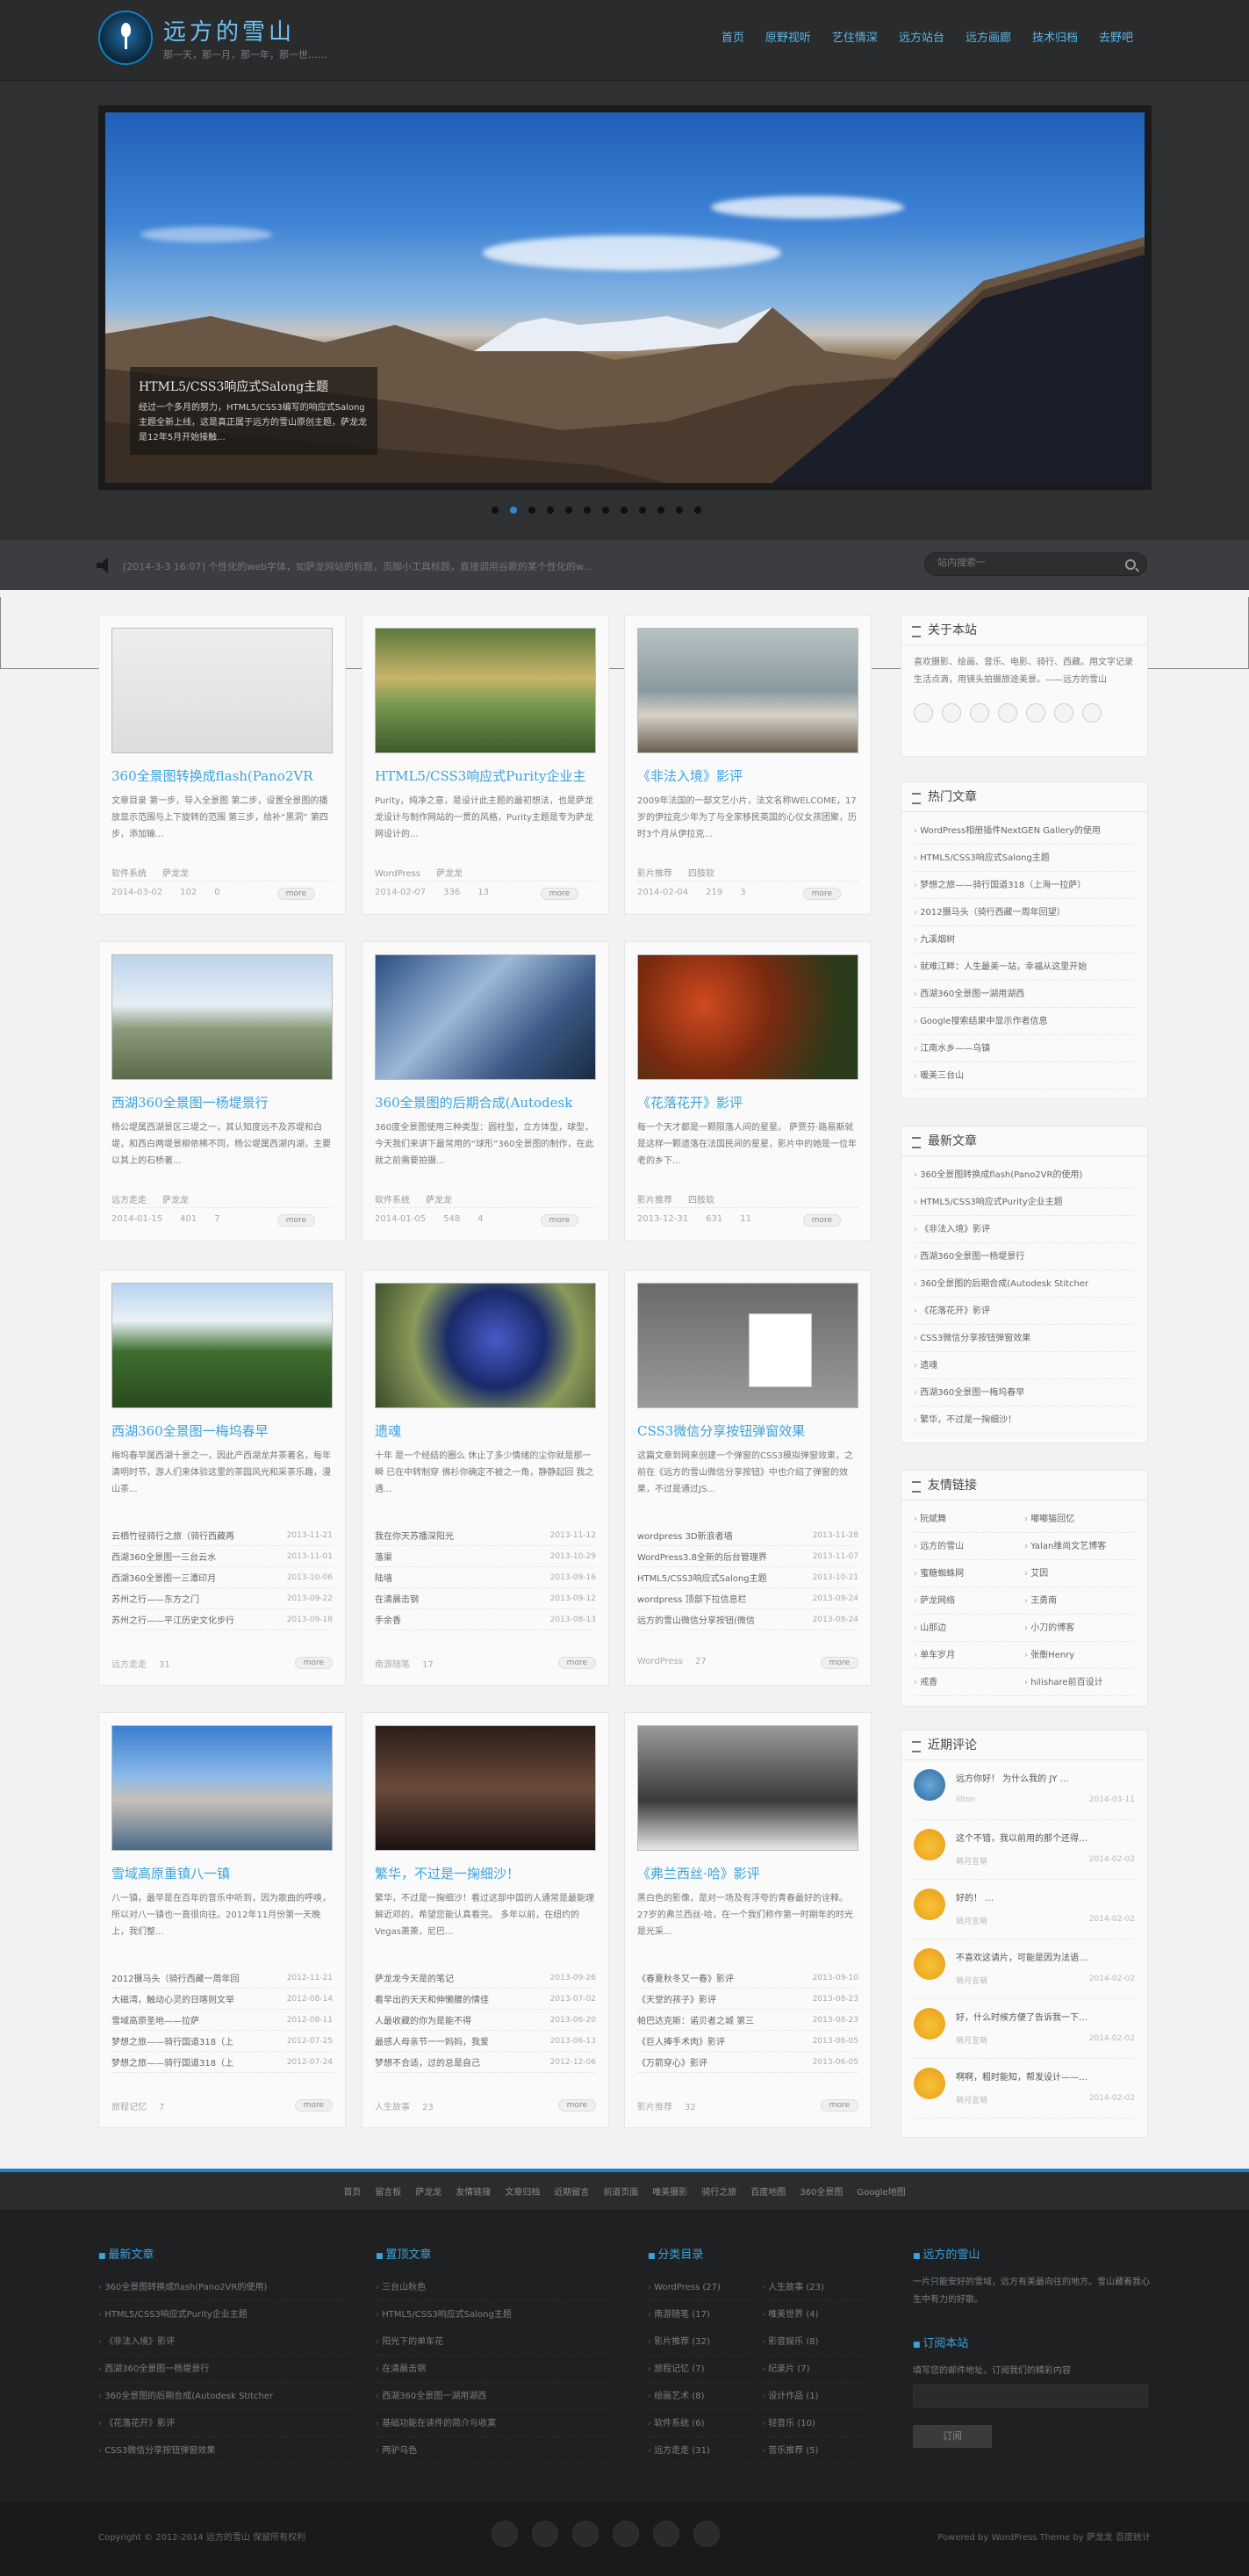 Image resolution: width=1249 pixels, height=2576 pixels. What do you see at coordinates (225, 2342) in the screenshot?
I see `footer-new-link: 《非法入境》影评` at bounding box center [225, 2342].